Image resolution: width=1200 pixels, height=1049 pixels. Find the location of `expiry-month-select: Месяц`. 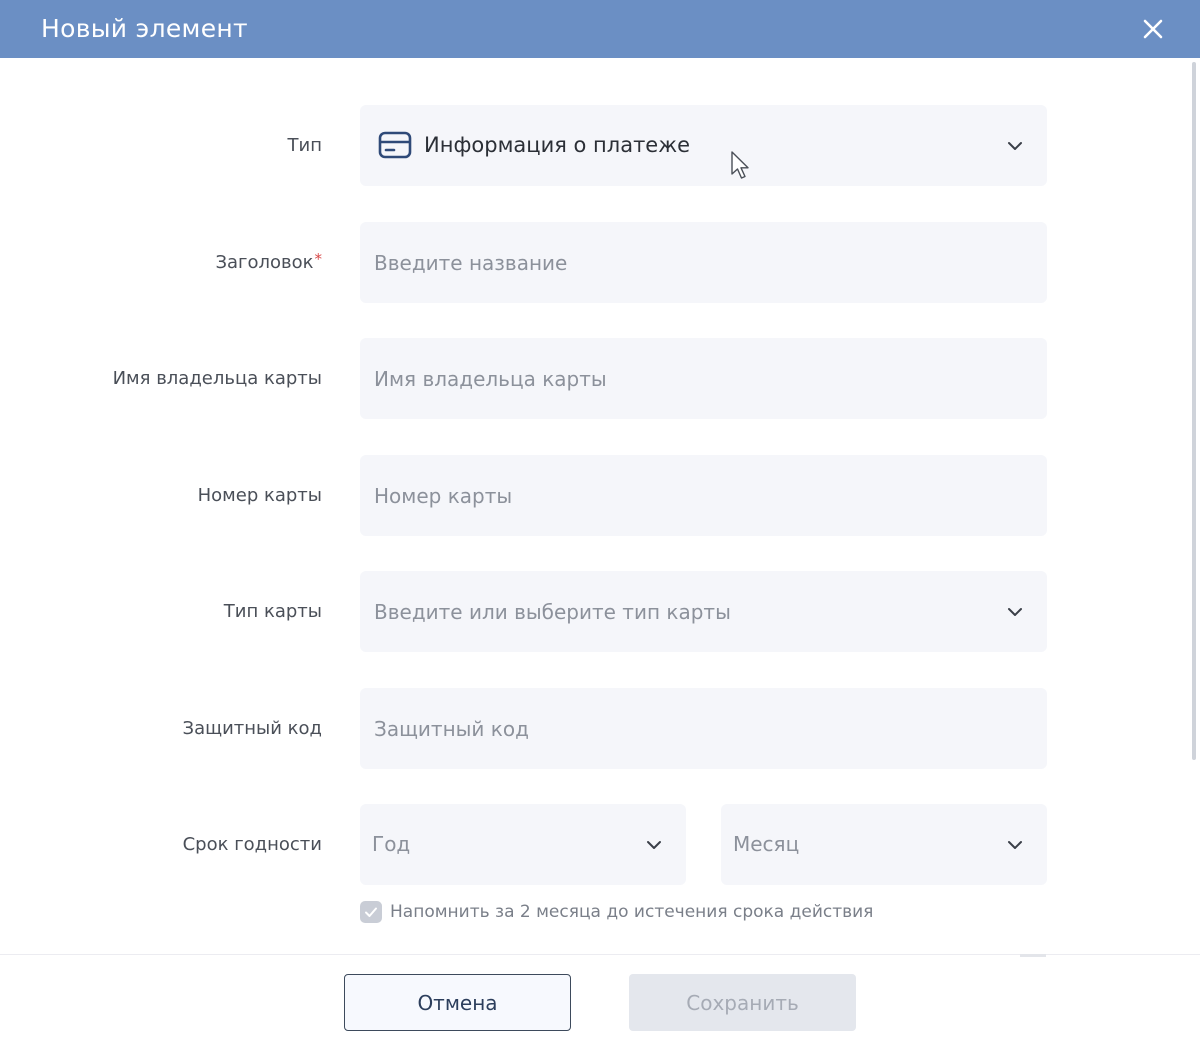

expiry-month-select: Месяц is located at coordinates (884, 844).